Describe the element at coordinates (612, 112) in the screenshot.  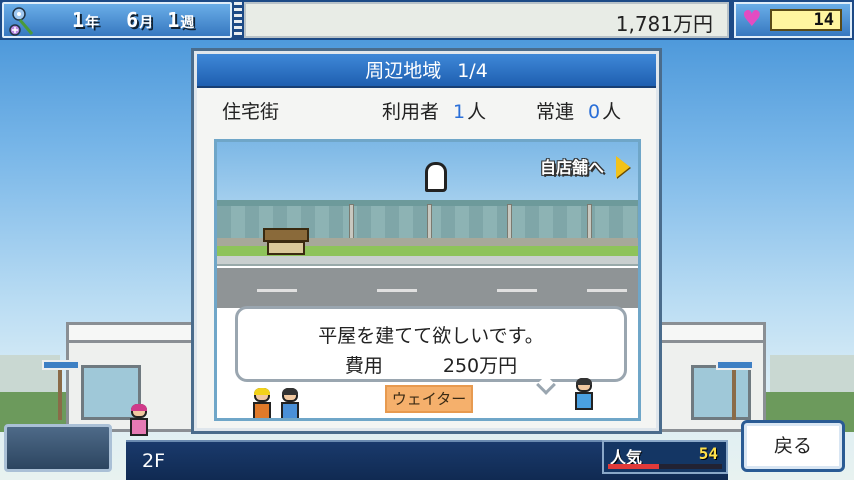
I see `regulars-unit: 人` at that location.